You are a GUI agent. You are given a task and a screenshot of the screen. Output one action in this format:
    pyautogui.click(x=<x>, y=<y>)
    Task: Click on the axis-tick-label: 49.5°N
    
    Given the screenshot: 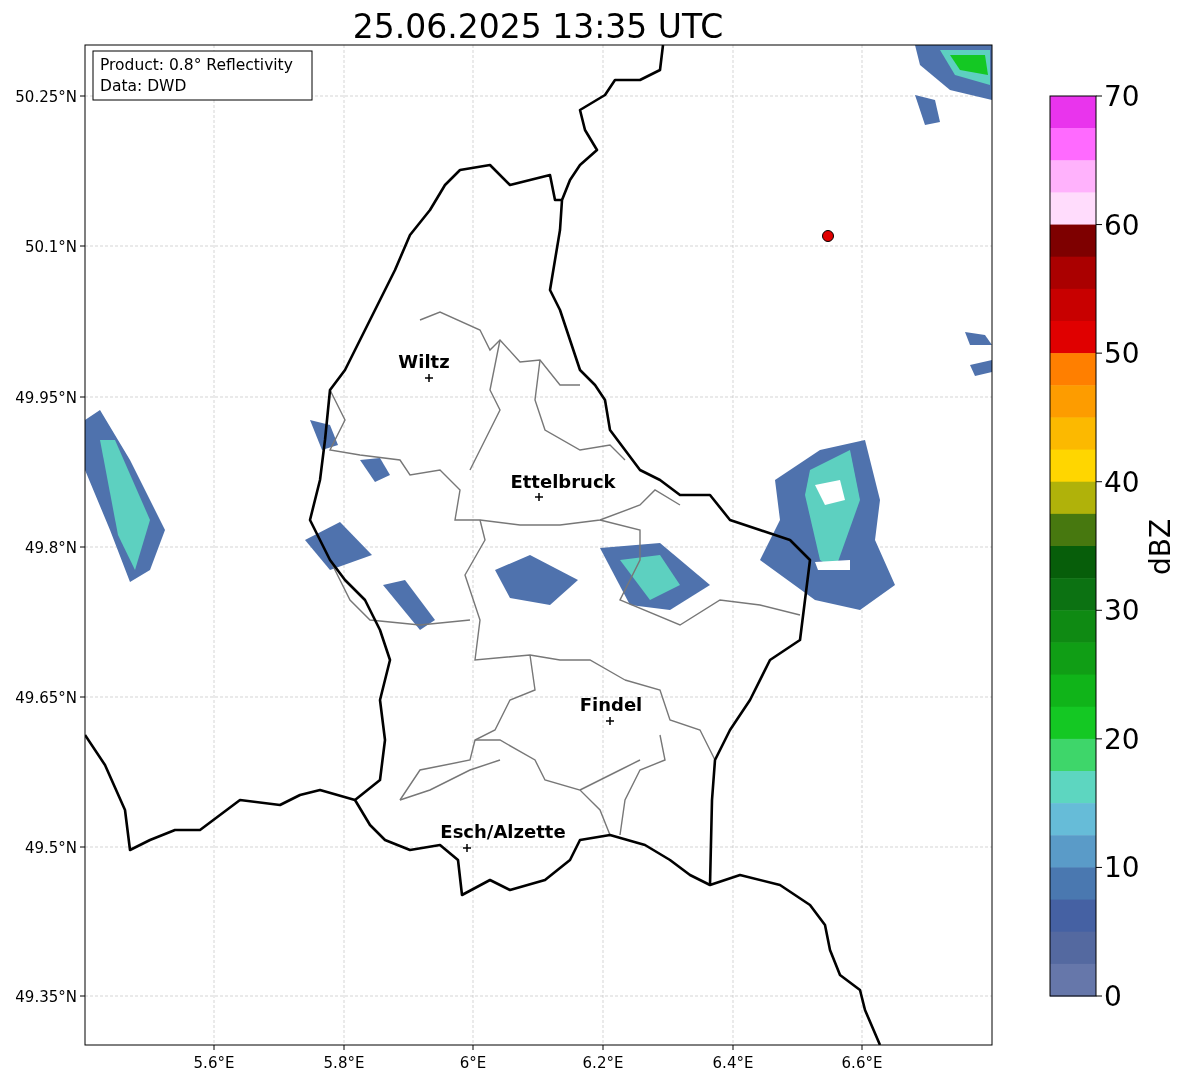 What is the action you would take?
    pyautogui.click(x=50, y=848)
    